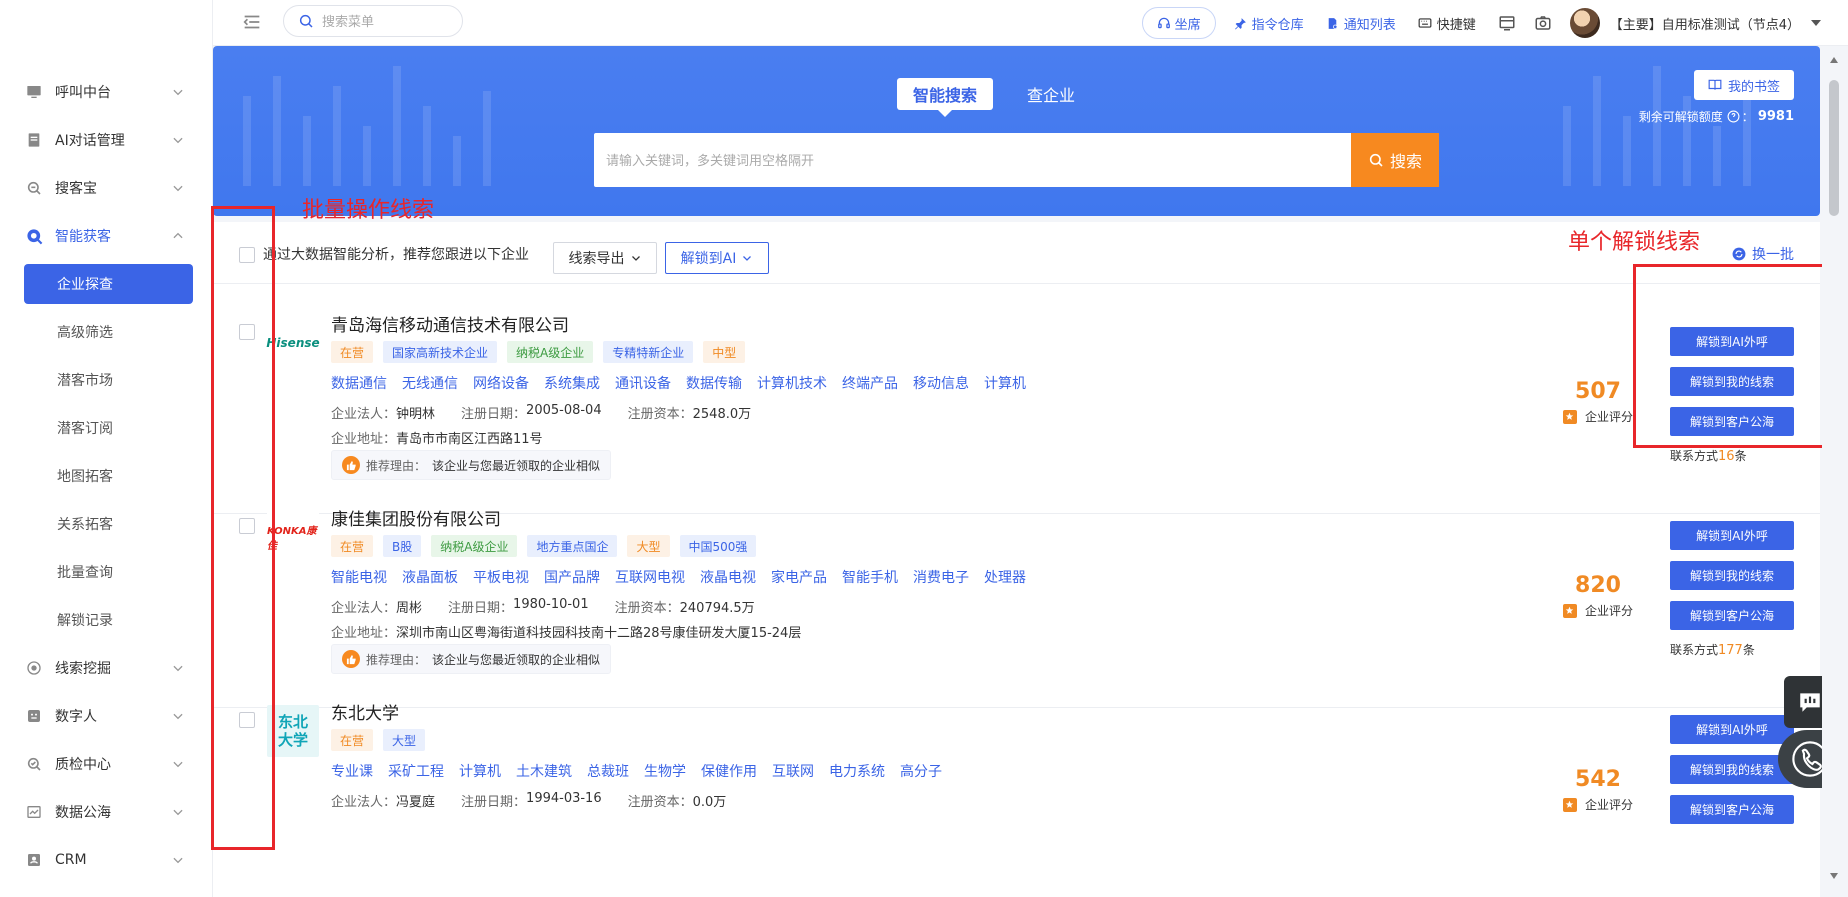 The height and width of the screenshot is (897, 1848). Describe the element at coordinates (608, 771) in the screenshot. I see `company-keyword: 总裁班` at that location.